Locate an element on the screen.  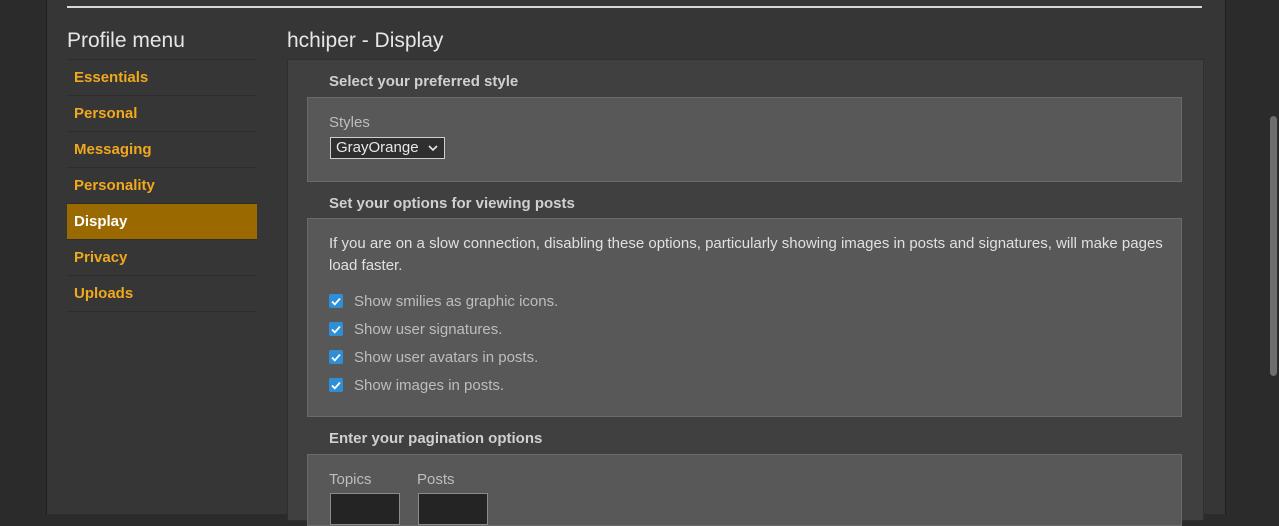
signatures-label: Show user signatures. is located at coordinates (428, 329).